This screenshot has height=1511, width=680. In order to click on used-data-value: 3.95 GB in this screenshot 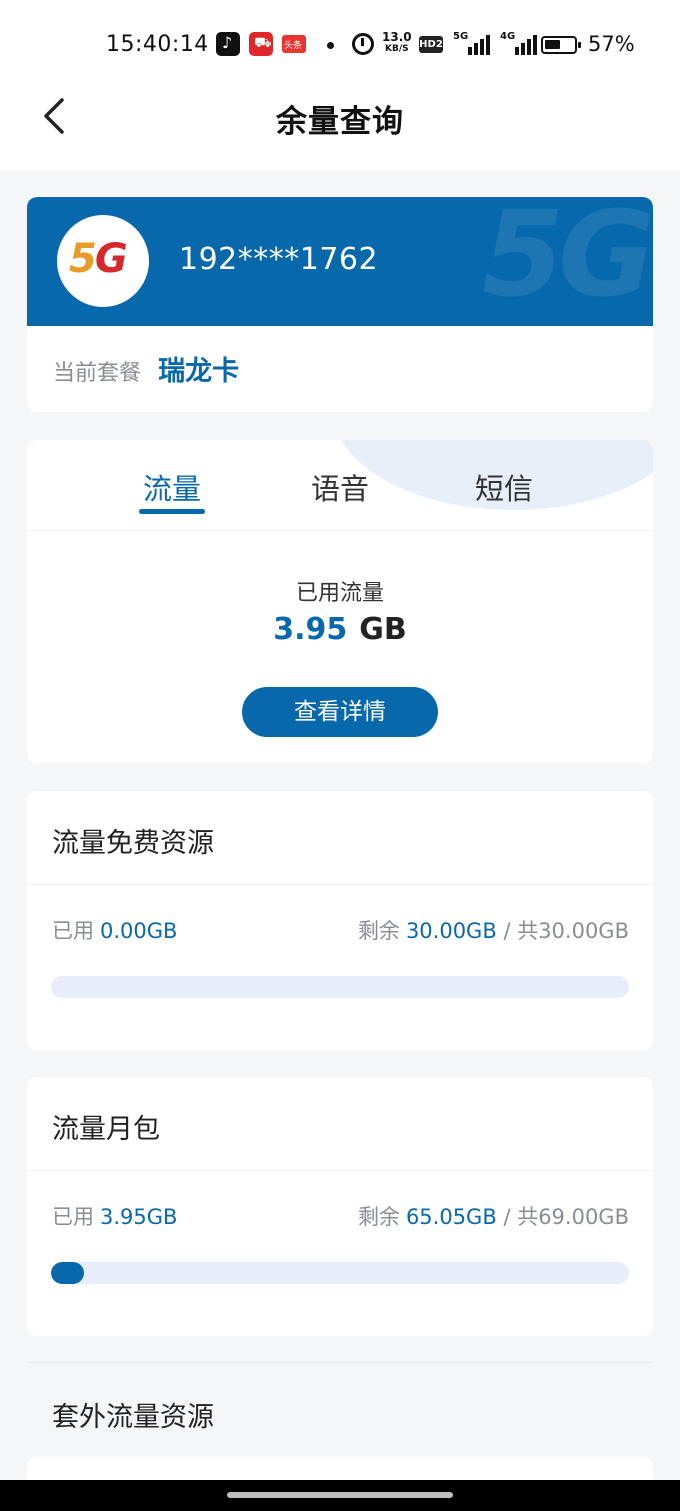, I will do `click(340, 629)`.